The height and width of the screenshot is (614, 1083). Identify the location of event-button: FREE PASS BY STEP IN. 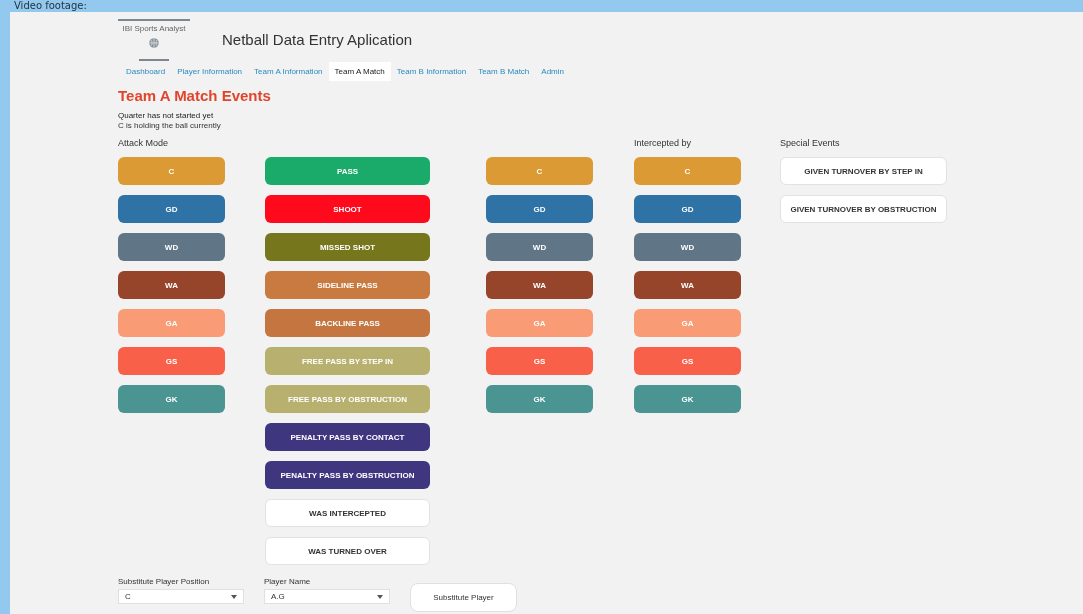
(347, 361).